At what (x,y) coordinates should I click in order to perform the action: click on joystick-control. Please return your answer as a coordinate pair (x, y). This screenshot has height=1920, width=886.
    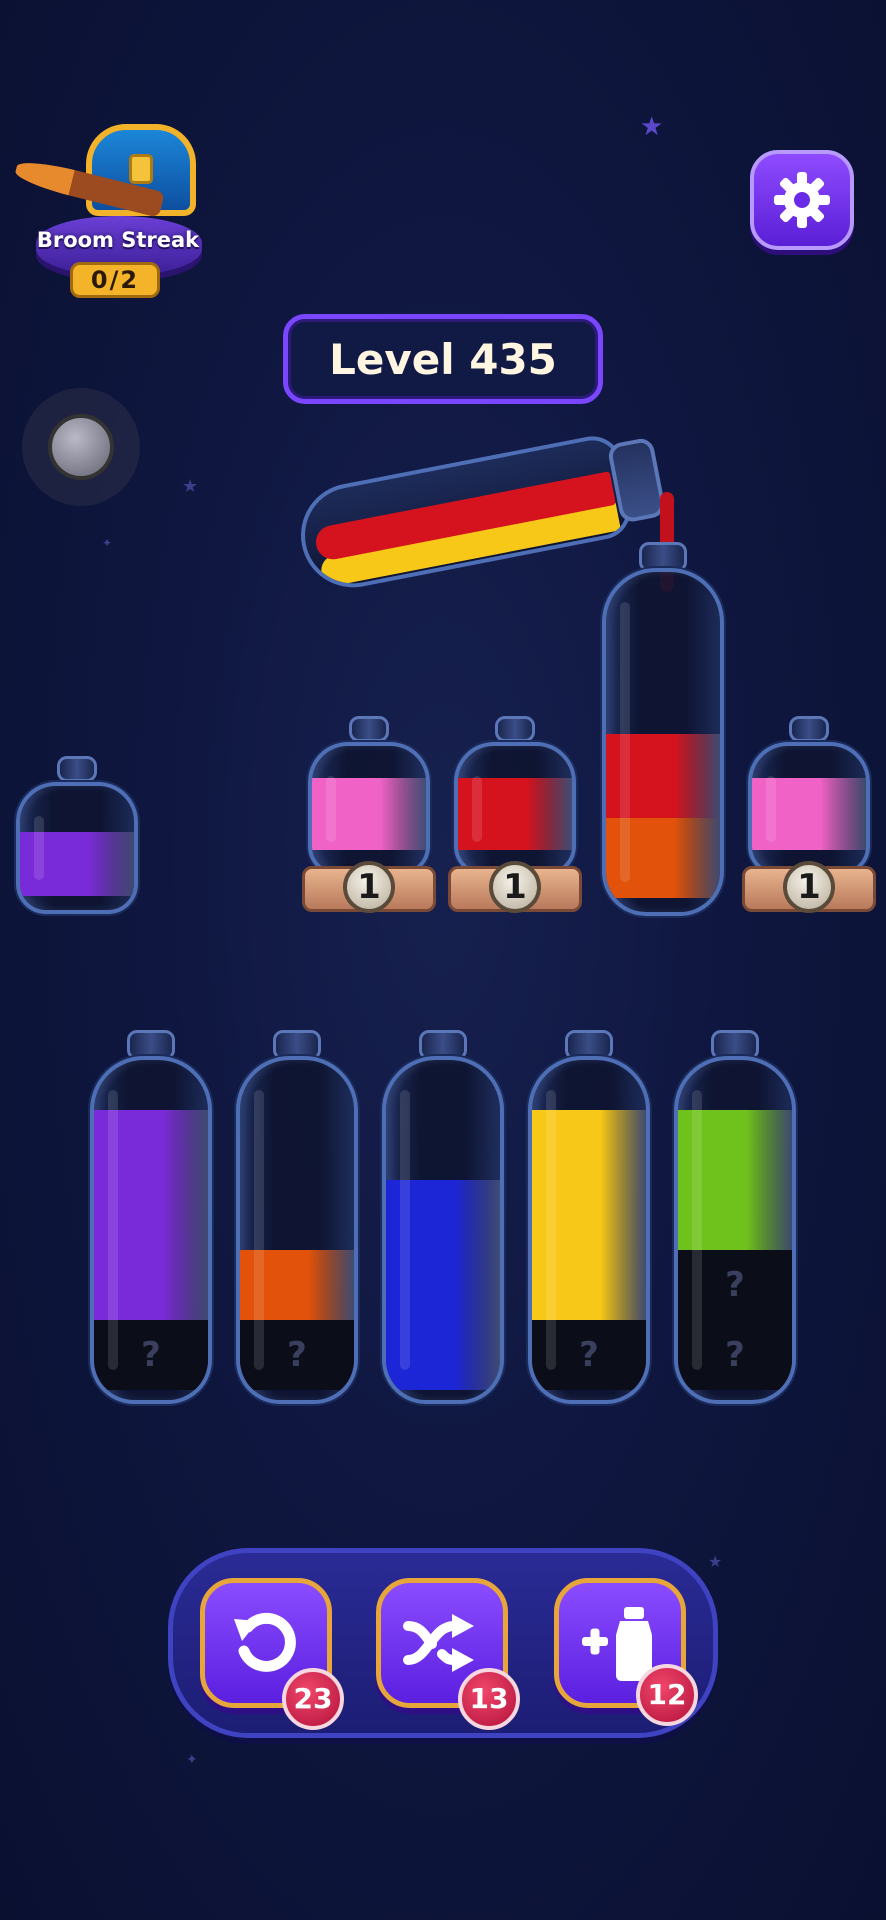
    Looking at the image, I should click on (81, 447).